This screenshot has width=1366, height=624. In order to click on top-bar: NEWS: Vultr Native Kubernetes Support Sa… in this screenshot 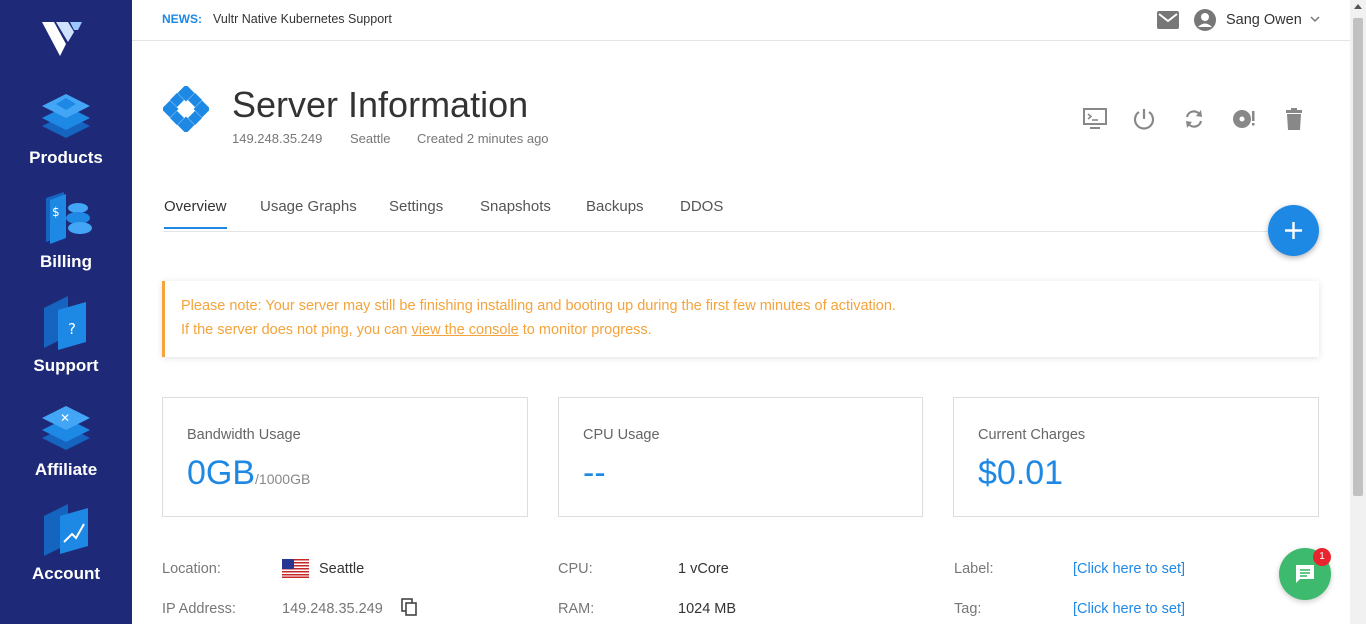, I will do `click(741, 20)`.